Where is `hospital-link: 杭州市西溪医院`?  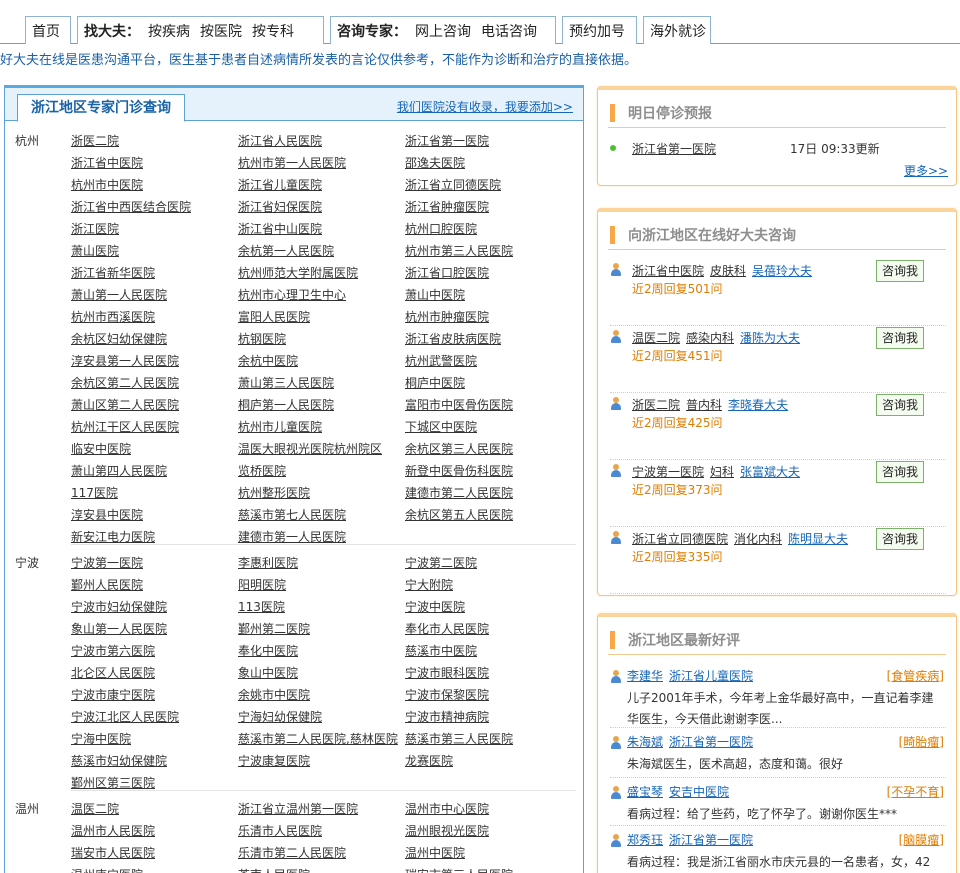 hospital-link: 杭州市西溪医院 is located at coordinates (113, 316).